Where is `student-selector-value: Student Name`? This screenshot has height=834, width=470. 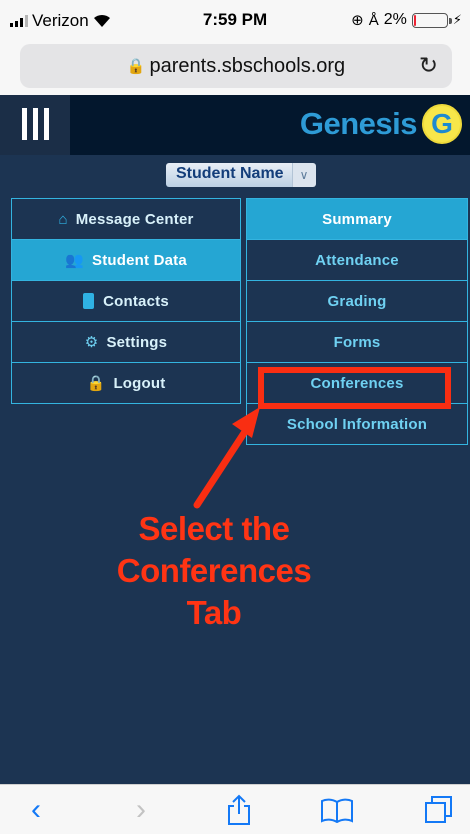 student-selector-value: Student Name is located at coordinates (229, 175).